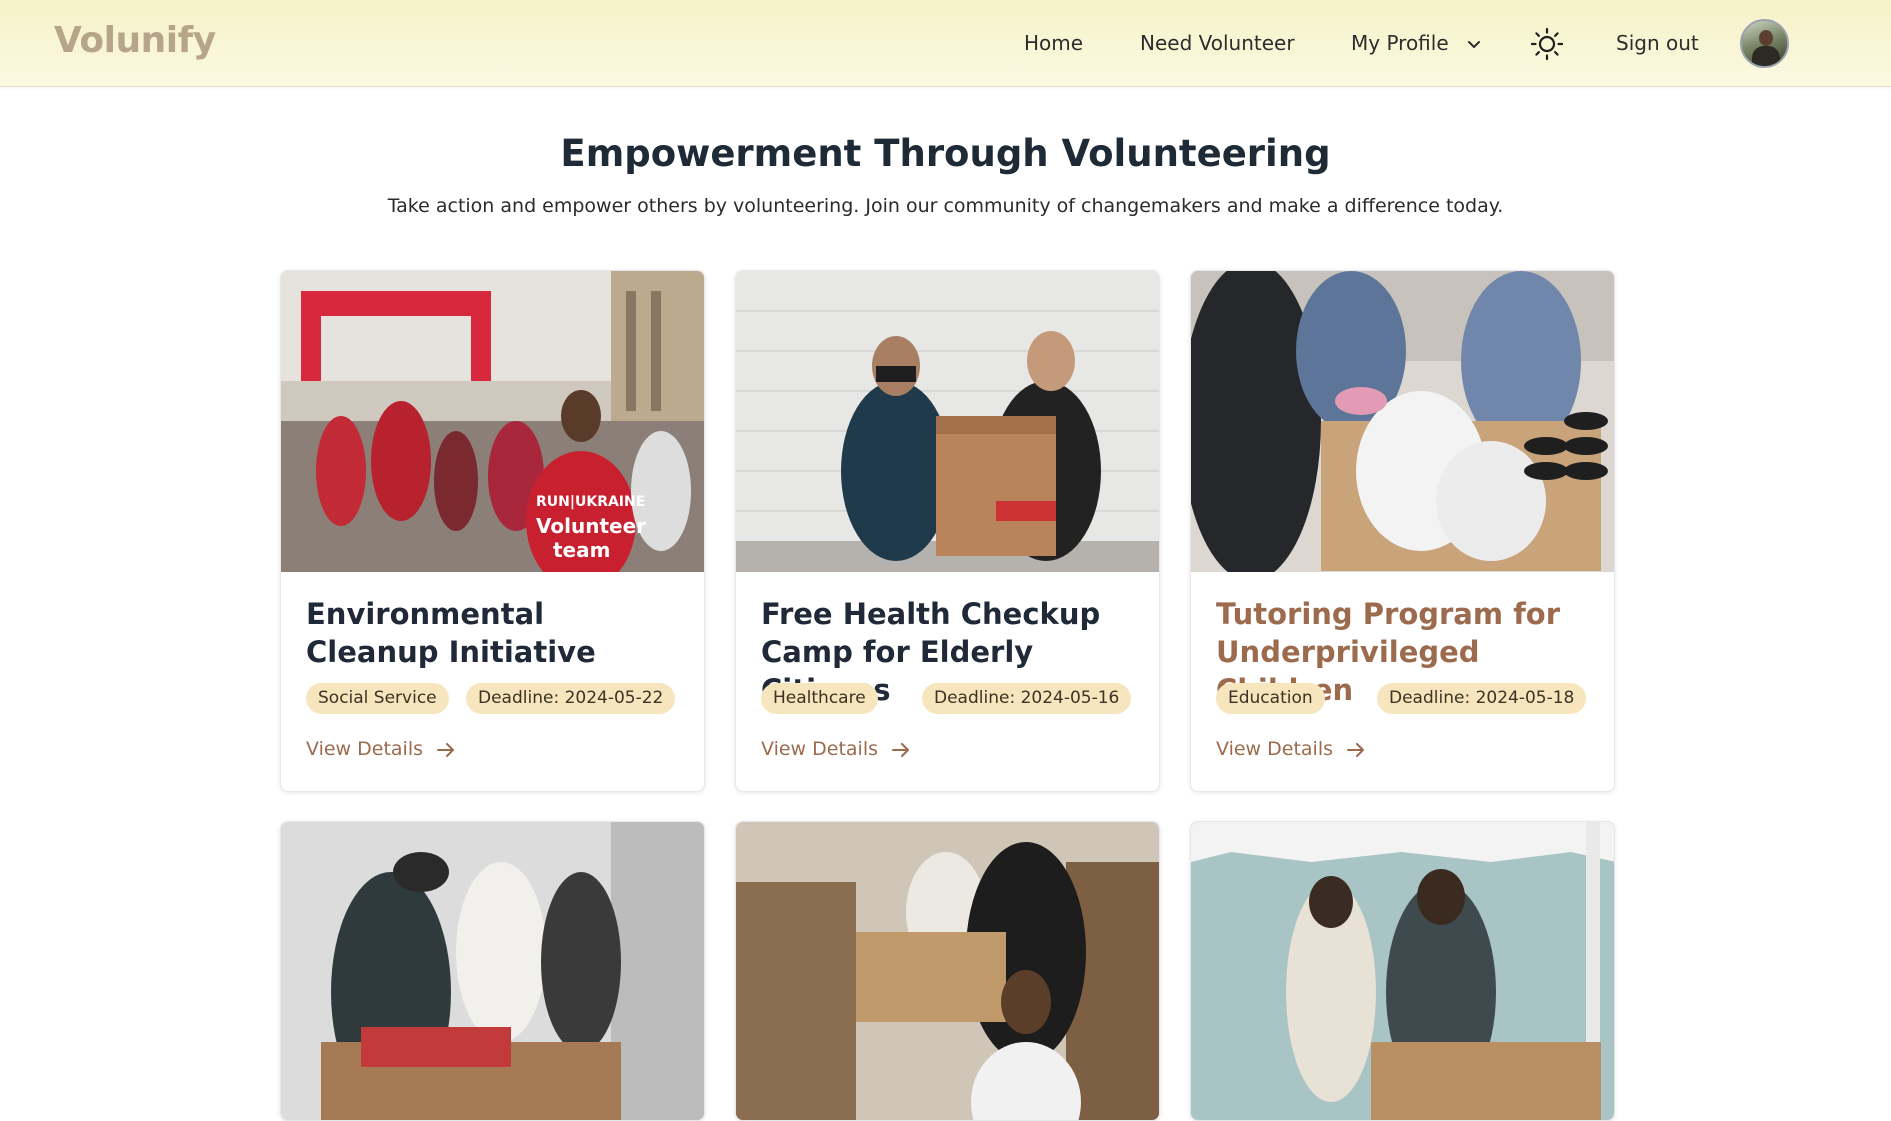 The image size is (1891, 1121). What do you see at coordinates (377, 698) in the screenshot?
I see `category-badge: Social Service` at bounding box center [377, 698].